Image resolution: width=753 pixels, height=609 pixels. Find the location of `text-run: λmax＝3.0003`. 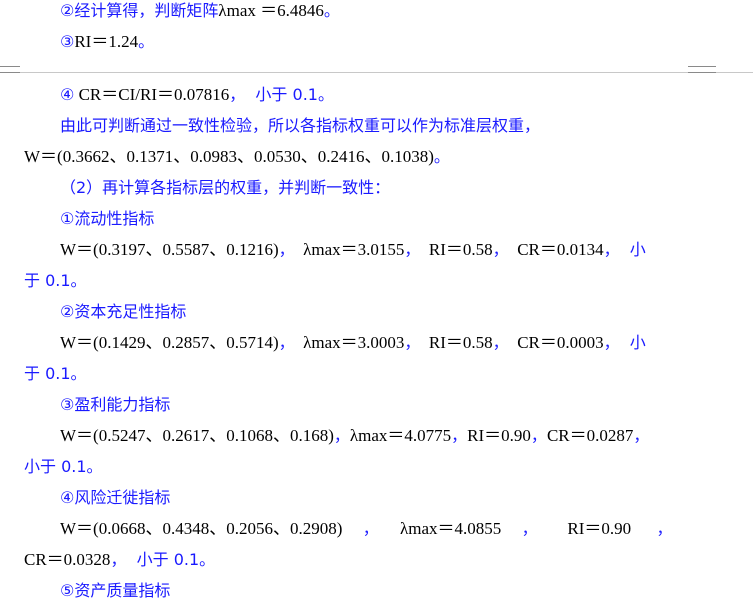

text-run: λmax＝3.0003 is located at coordinates (349, 342).